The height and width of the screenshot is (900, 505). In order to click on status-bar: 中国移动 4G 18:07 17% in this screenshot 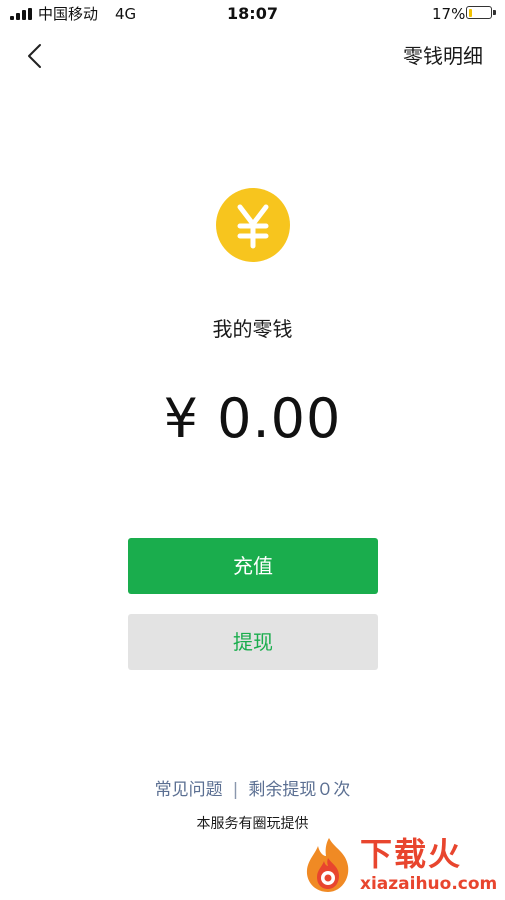, I will do `click(252, 14)`.